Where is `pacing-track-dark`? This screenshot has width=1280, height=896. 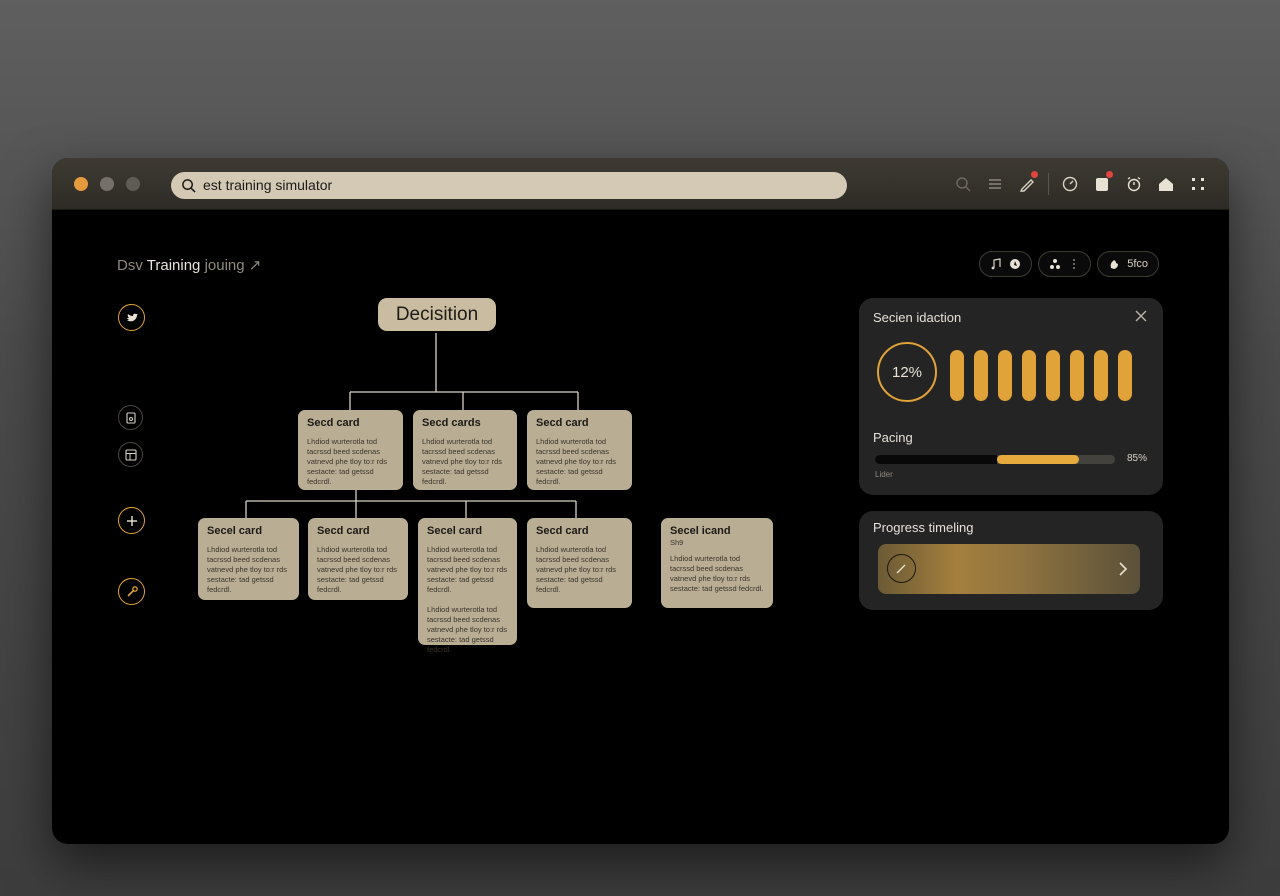 pacing-track-dark is located at coordinates (936, 459).